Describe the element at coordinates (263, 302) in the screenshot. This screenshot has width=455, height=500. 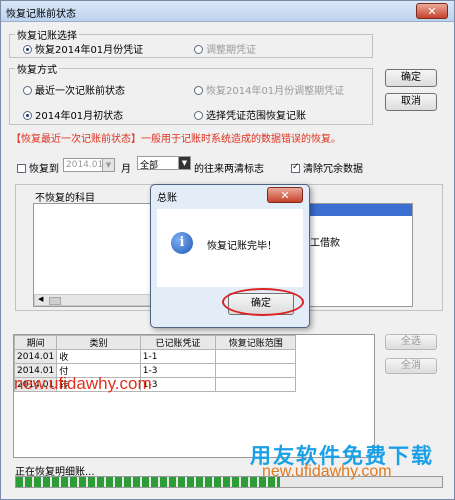
I see `highlight-oval` at that location.